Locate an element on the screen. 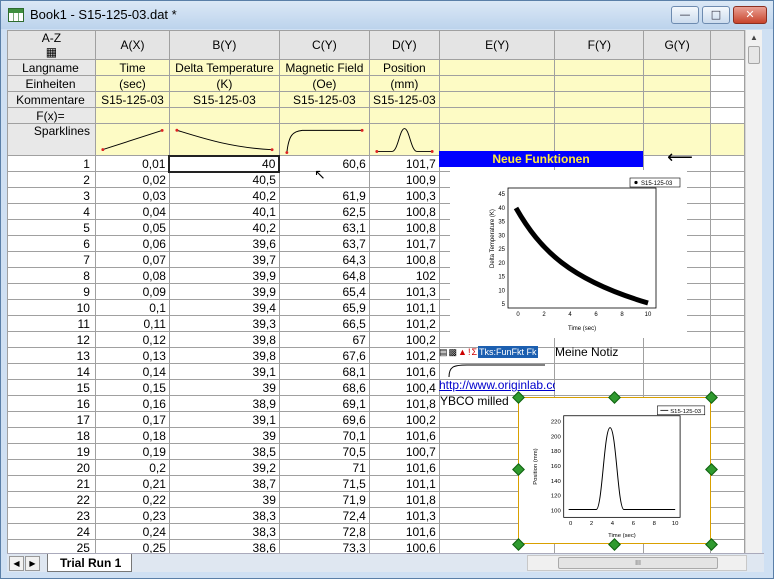  data-cell: 0,04 is located at coordinates (132, 211).